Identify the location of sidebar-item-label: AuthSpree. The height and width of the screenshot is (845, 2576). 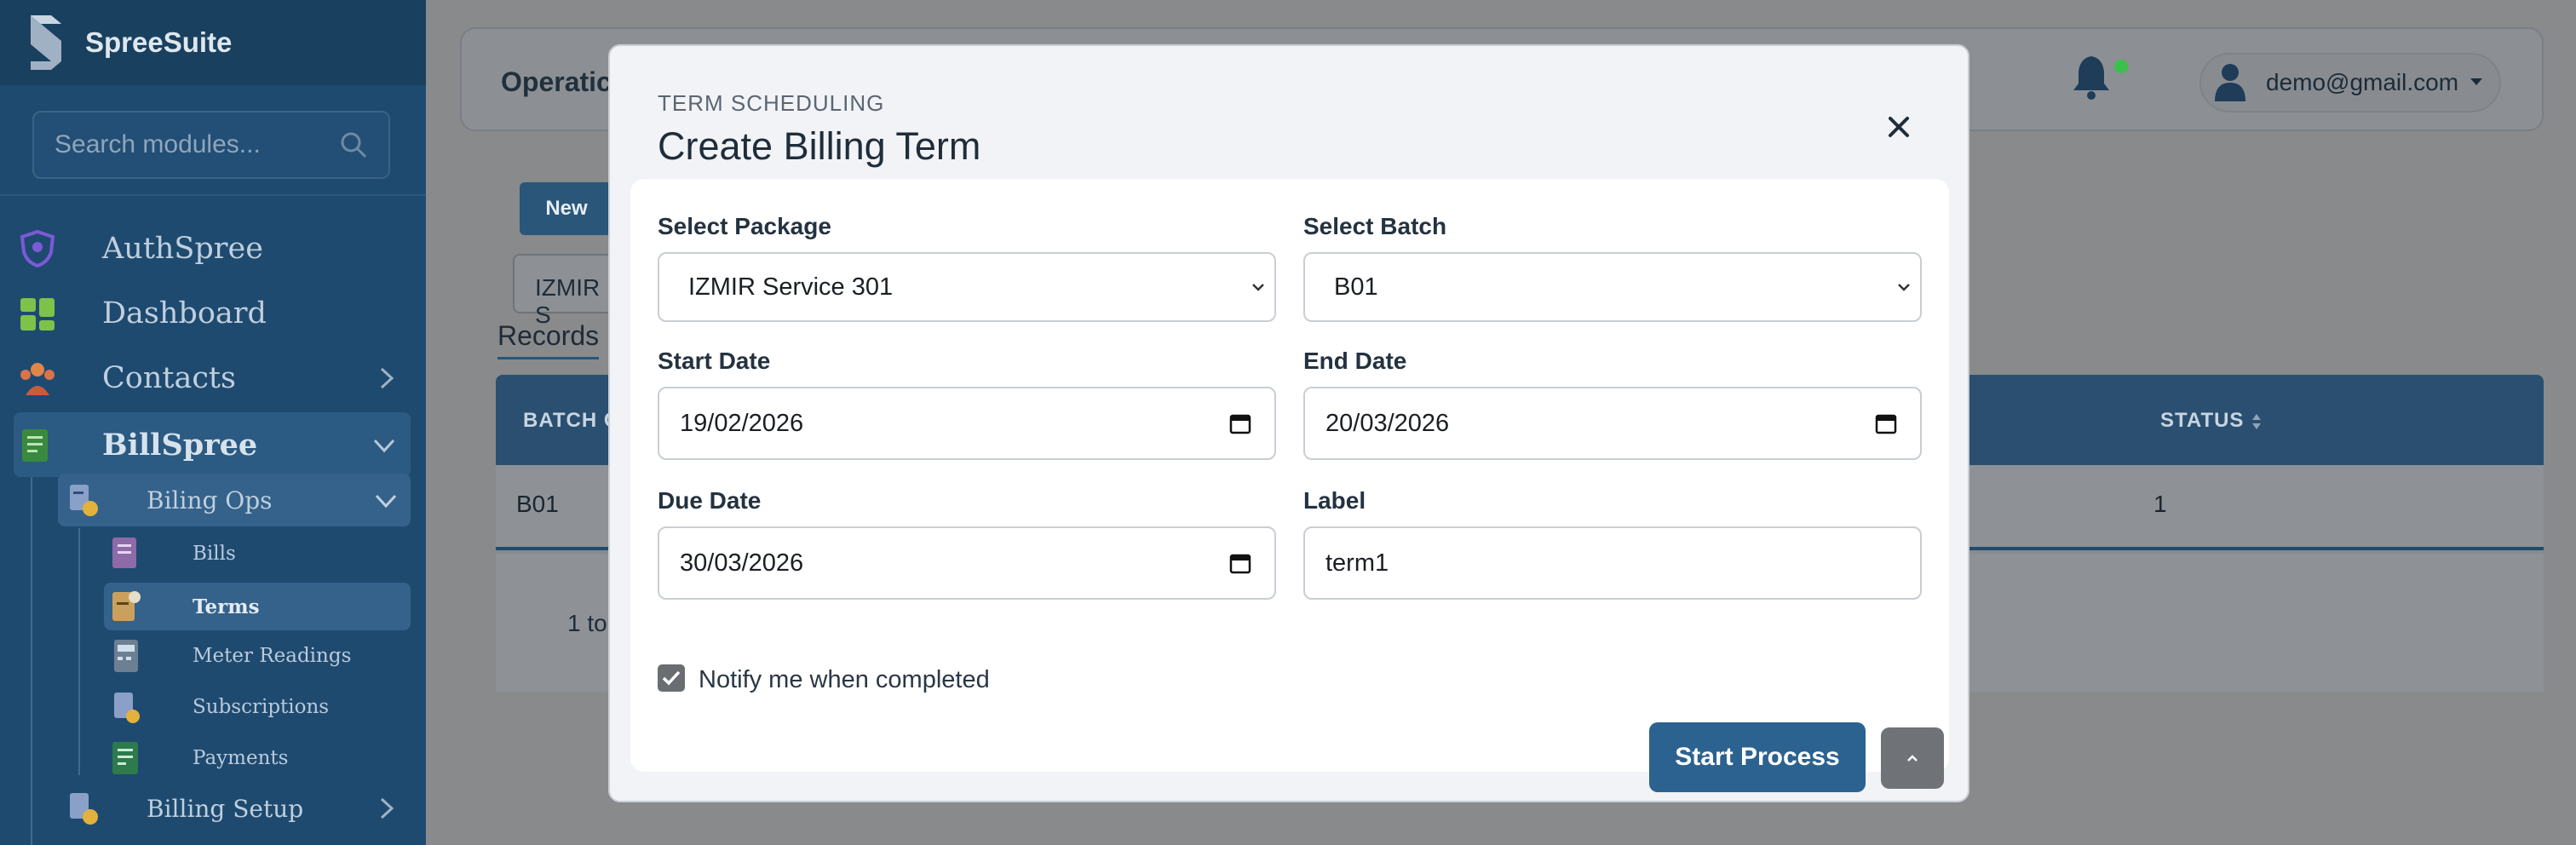
(183, 249).